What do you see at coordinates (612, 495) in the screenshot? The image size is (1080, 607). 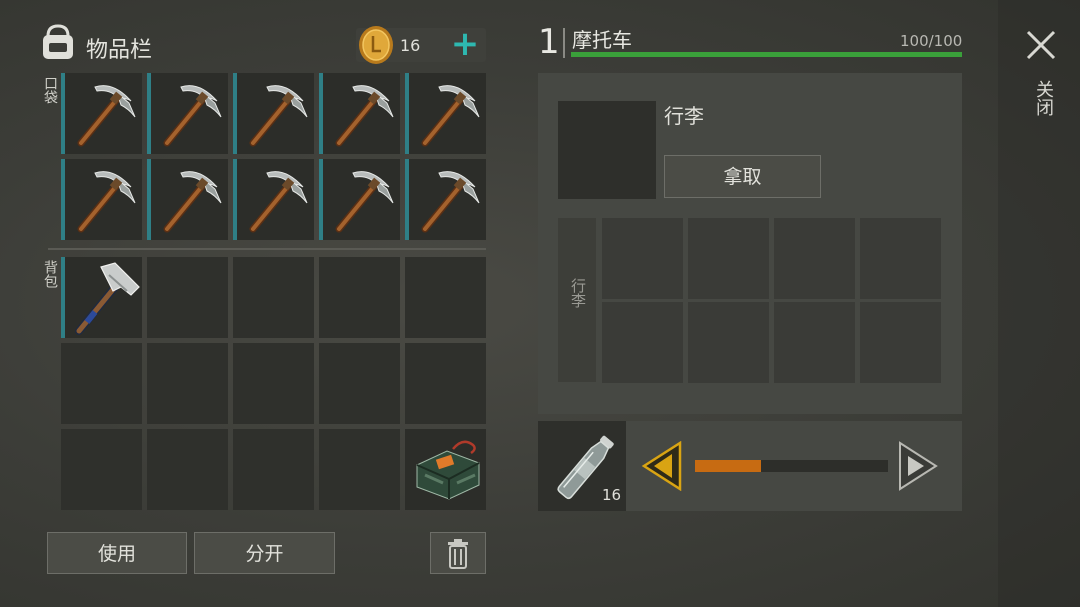 I see `fuel-item-count: 16` at bounding box center [612, 495].